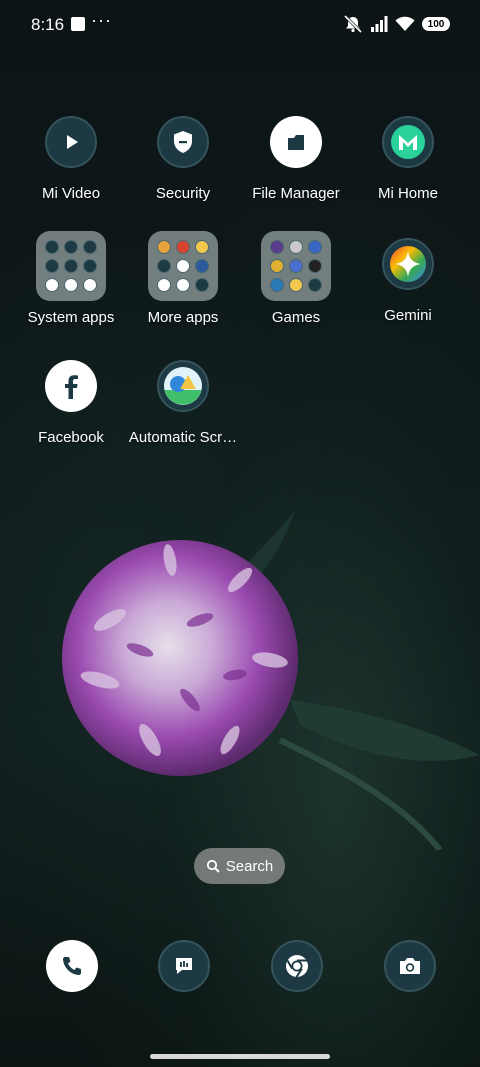 This screenshot has width=480, height=1067. What do you see at coordinates (71, 437) in the screenshot?
I see `app-label: Facebook` at bounding box center [71, 437].